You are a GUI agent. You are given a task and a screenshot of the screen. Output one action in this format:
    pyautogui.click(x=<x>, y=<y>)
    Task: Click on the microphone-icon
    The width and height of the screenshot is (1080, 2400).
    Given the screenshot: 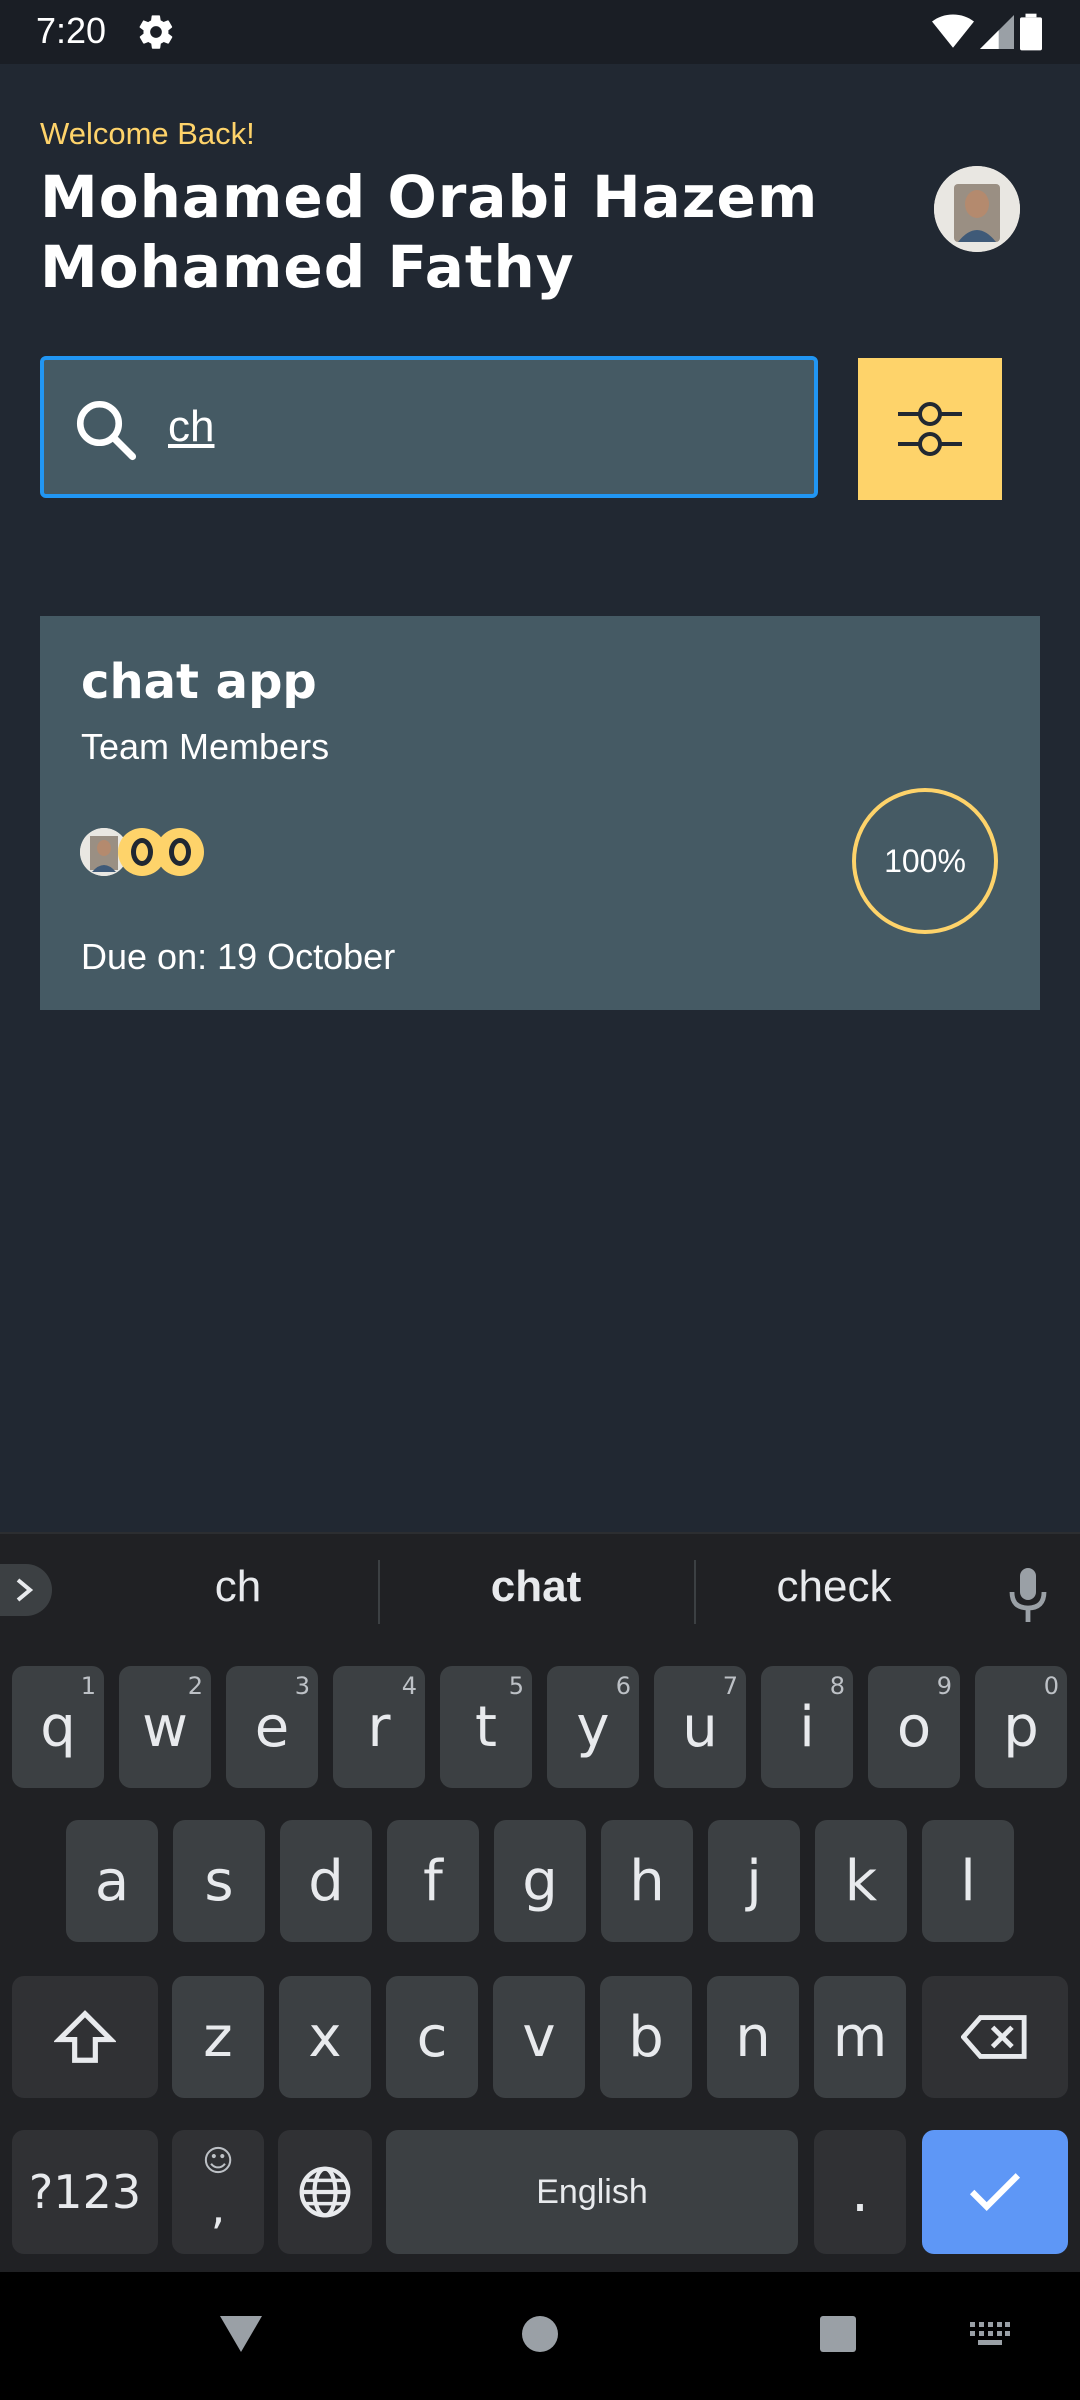 What is the action you would take?
    pyautogui.click(x=1028, y=1596)
    